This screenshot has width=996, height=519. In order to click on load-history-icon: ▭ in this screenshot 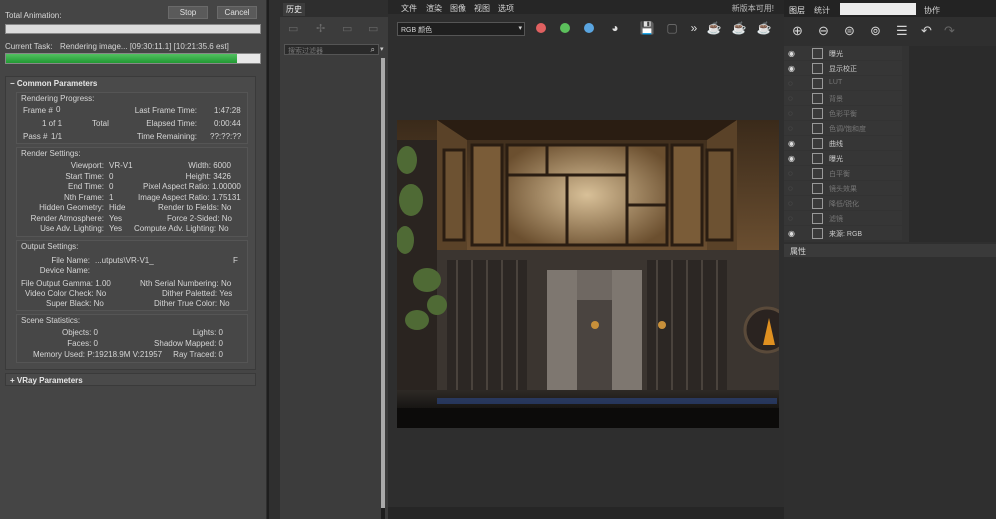, I will do `click(347, 28)`.